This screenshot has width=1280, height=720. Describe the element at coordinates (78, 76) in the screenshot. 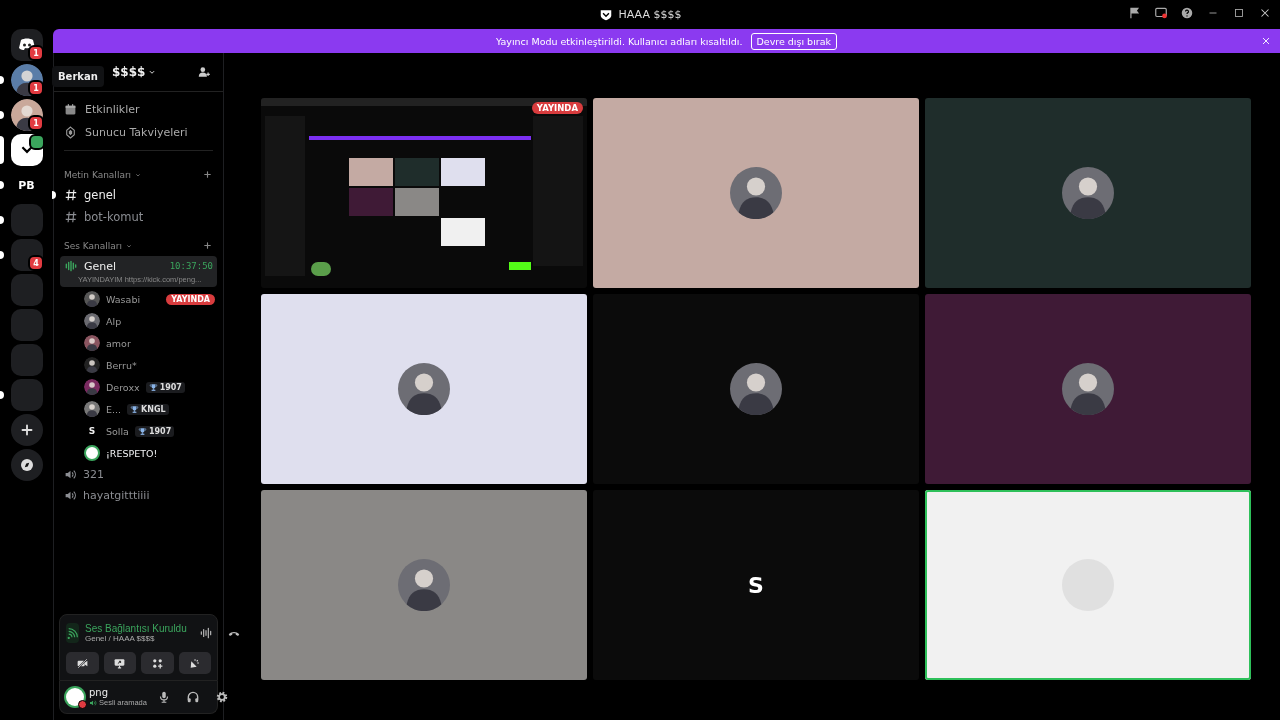

I see `tooltip: Berkan` at that location.